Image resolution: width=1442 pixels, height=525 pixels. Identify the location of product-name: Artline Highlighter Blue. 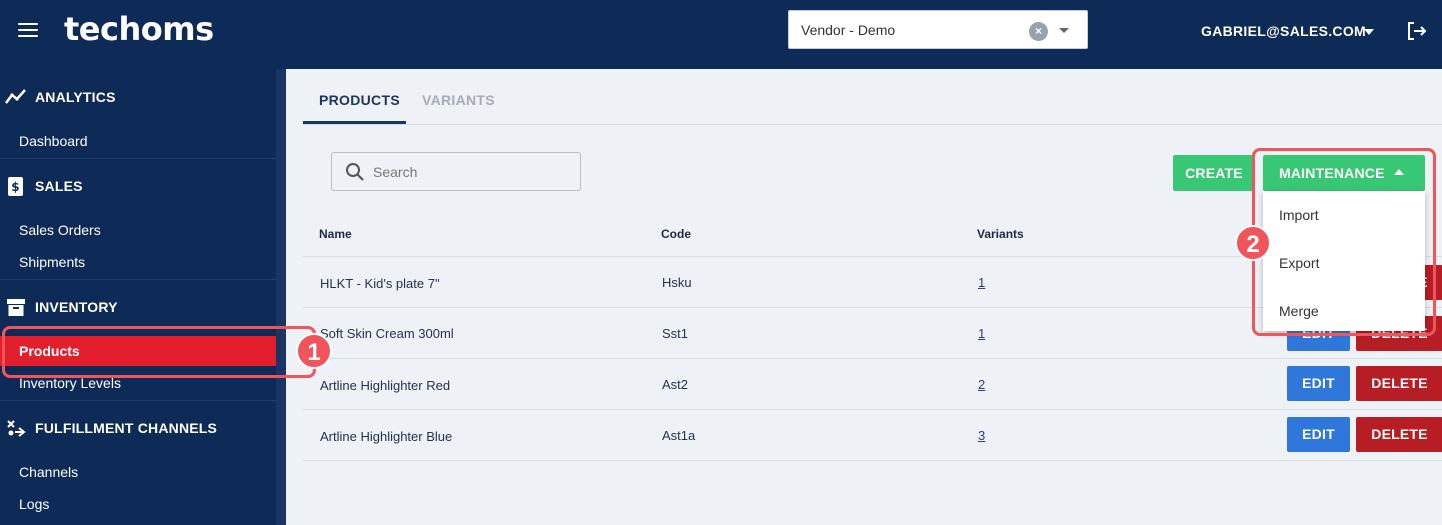
(386, 436).